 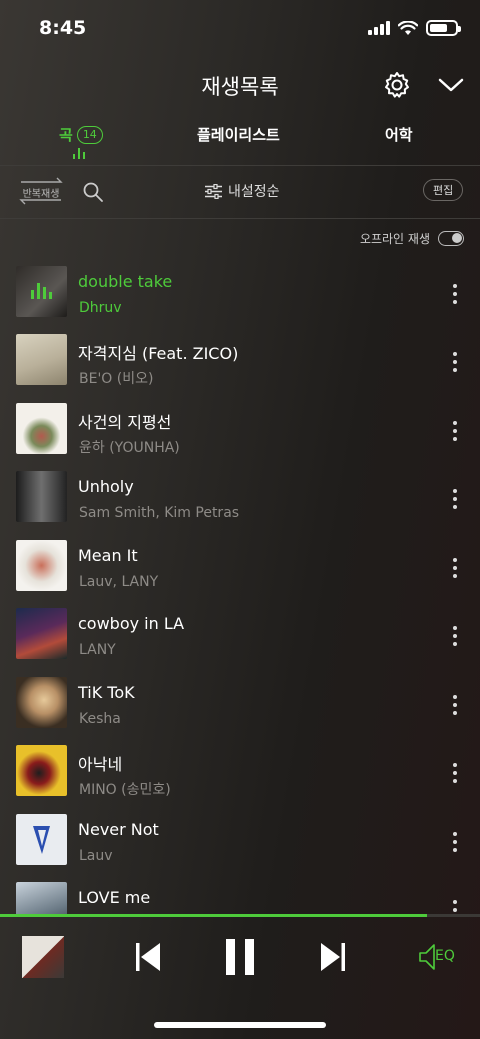 I want to click on song-row: Mean It Lauv, LANY, so click(x=240, y=566).